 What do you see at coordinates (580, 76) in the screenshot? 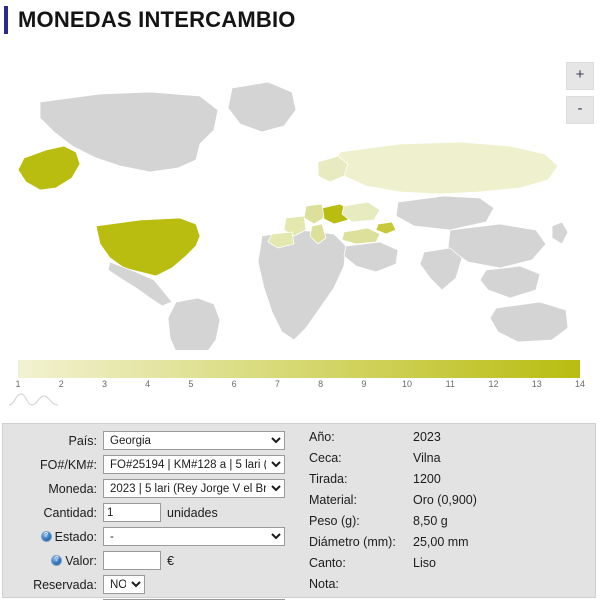
I see `zoom-in-button: +` at bounding box center [580, 76].